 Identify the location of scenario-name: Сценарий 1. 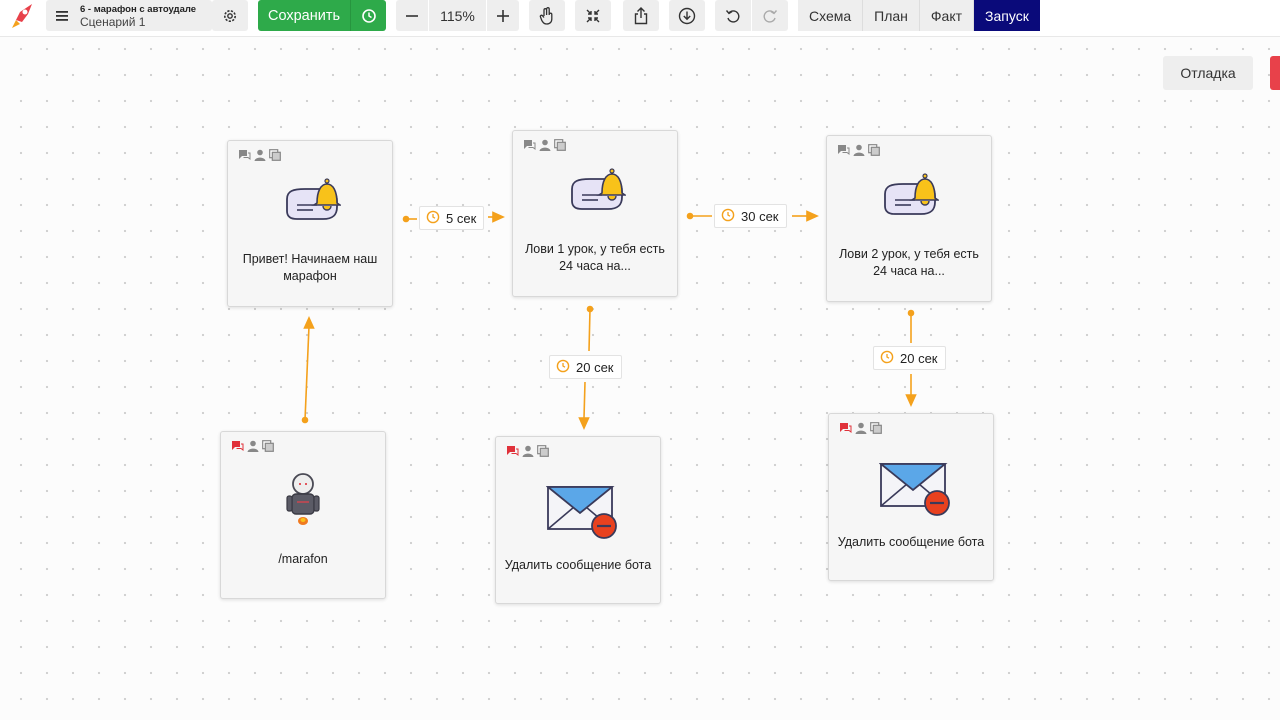
(113, 21).